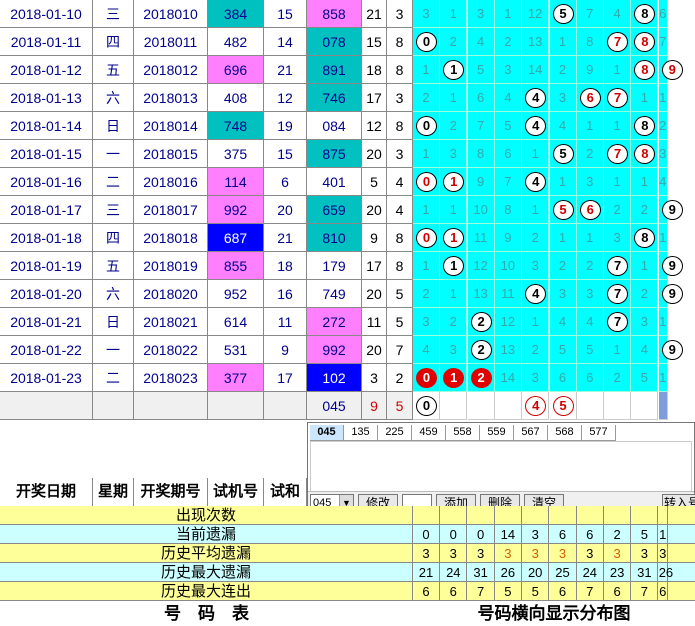  Describe the element at coordinates (285, 70) in the screenshot. I see `cell-sum: 21` at that location.